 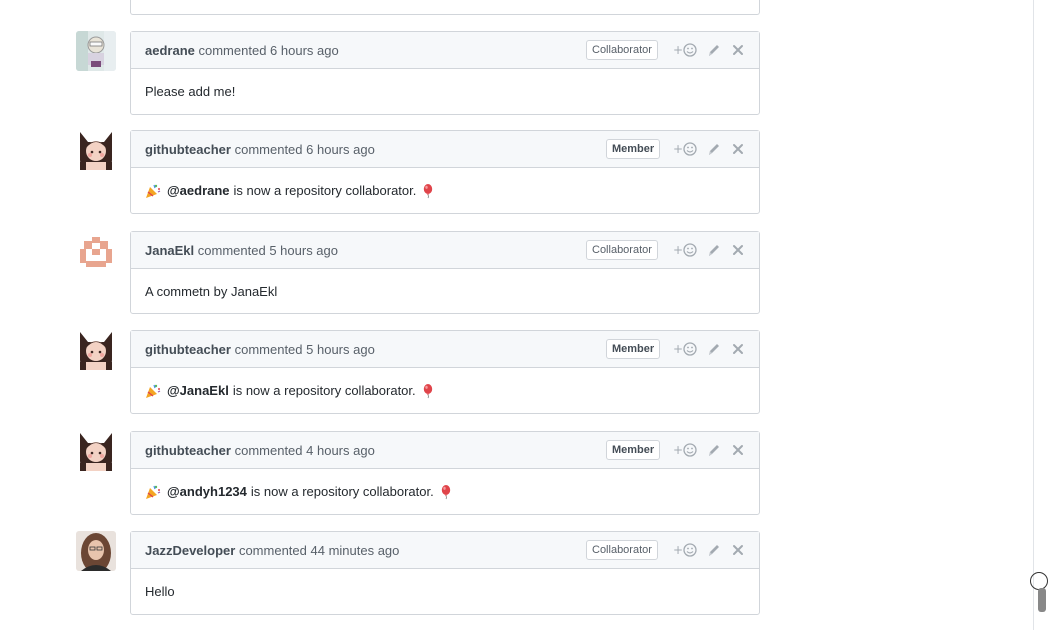 What do you see at coordinates (198, 190) in the screenshot?
I see `user-mention-link: @aedrane` at bounding box center [198, 190].